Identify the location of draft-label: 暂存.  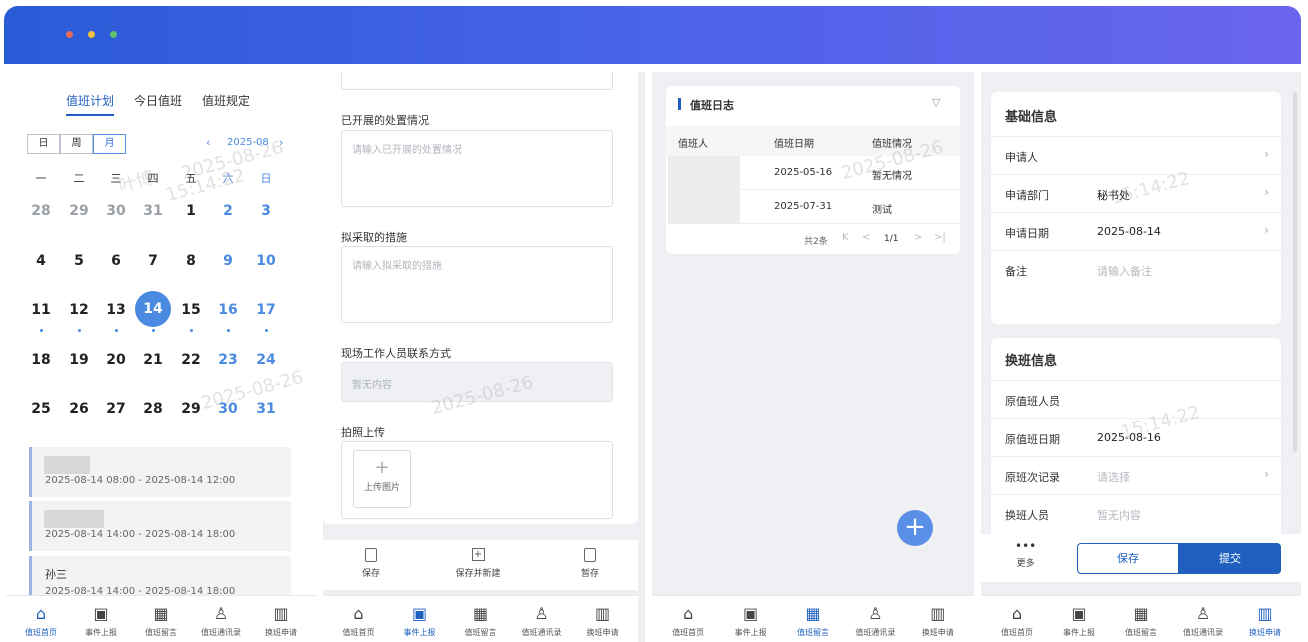
(589, 574).